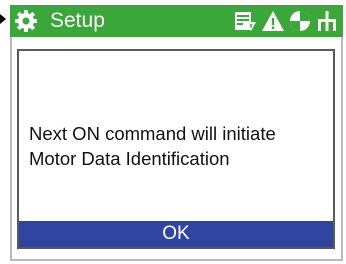  I want to click on fault-icon, so click(300, 21).